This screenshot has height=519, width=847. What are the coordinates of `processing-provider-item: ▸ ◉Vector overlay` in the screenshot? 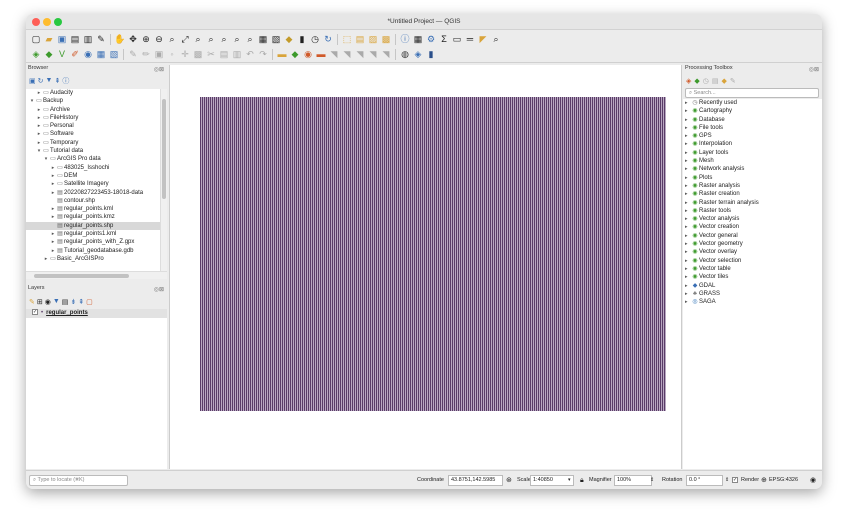 It's located at (752, 252).